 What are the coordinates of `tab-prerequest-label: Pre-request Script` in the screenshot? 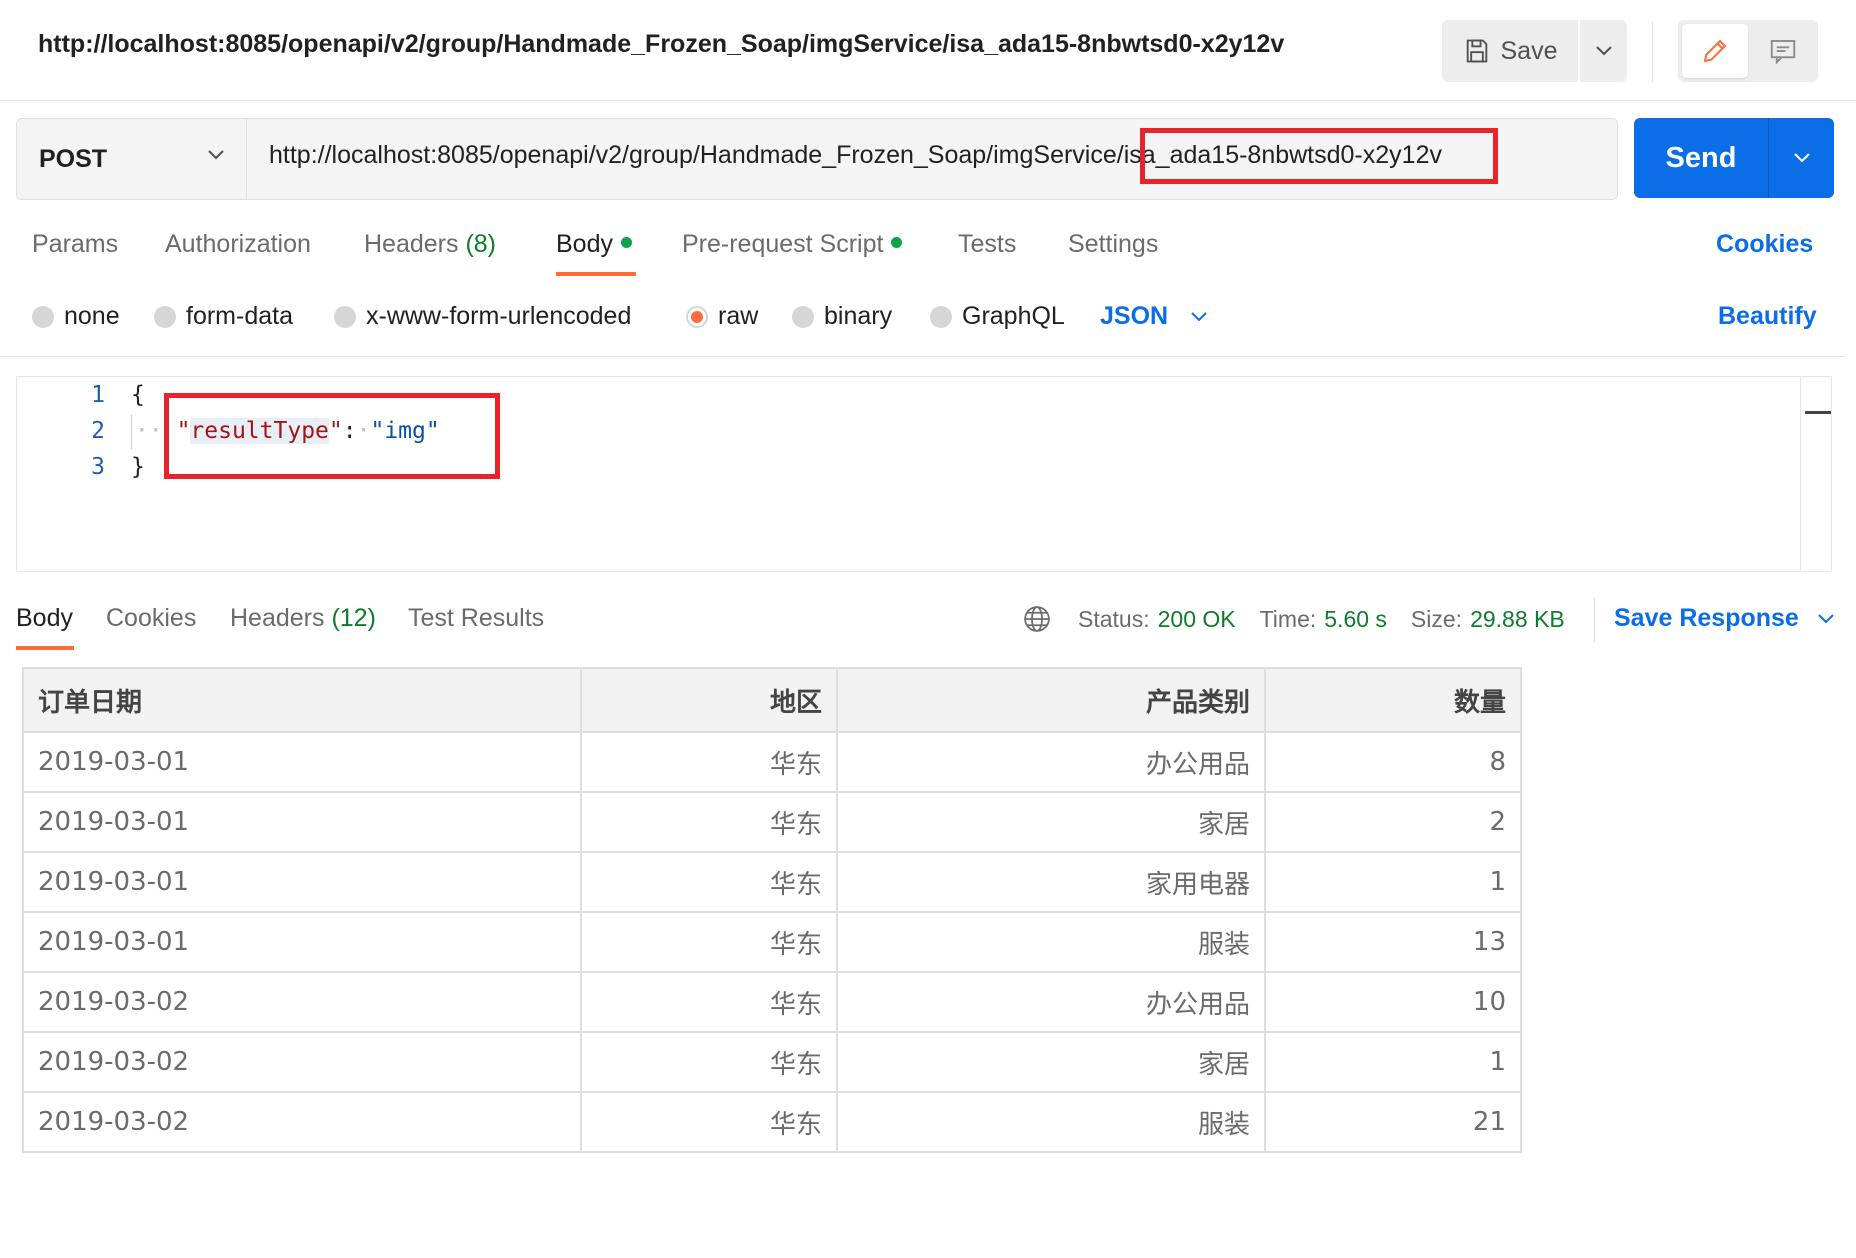 It's located at (783, 244).